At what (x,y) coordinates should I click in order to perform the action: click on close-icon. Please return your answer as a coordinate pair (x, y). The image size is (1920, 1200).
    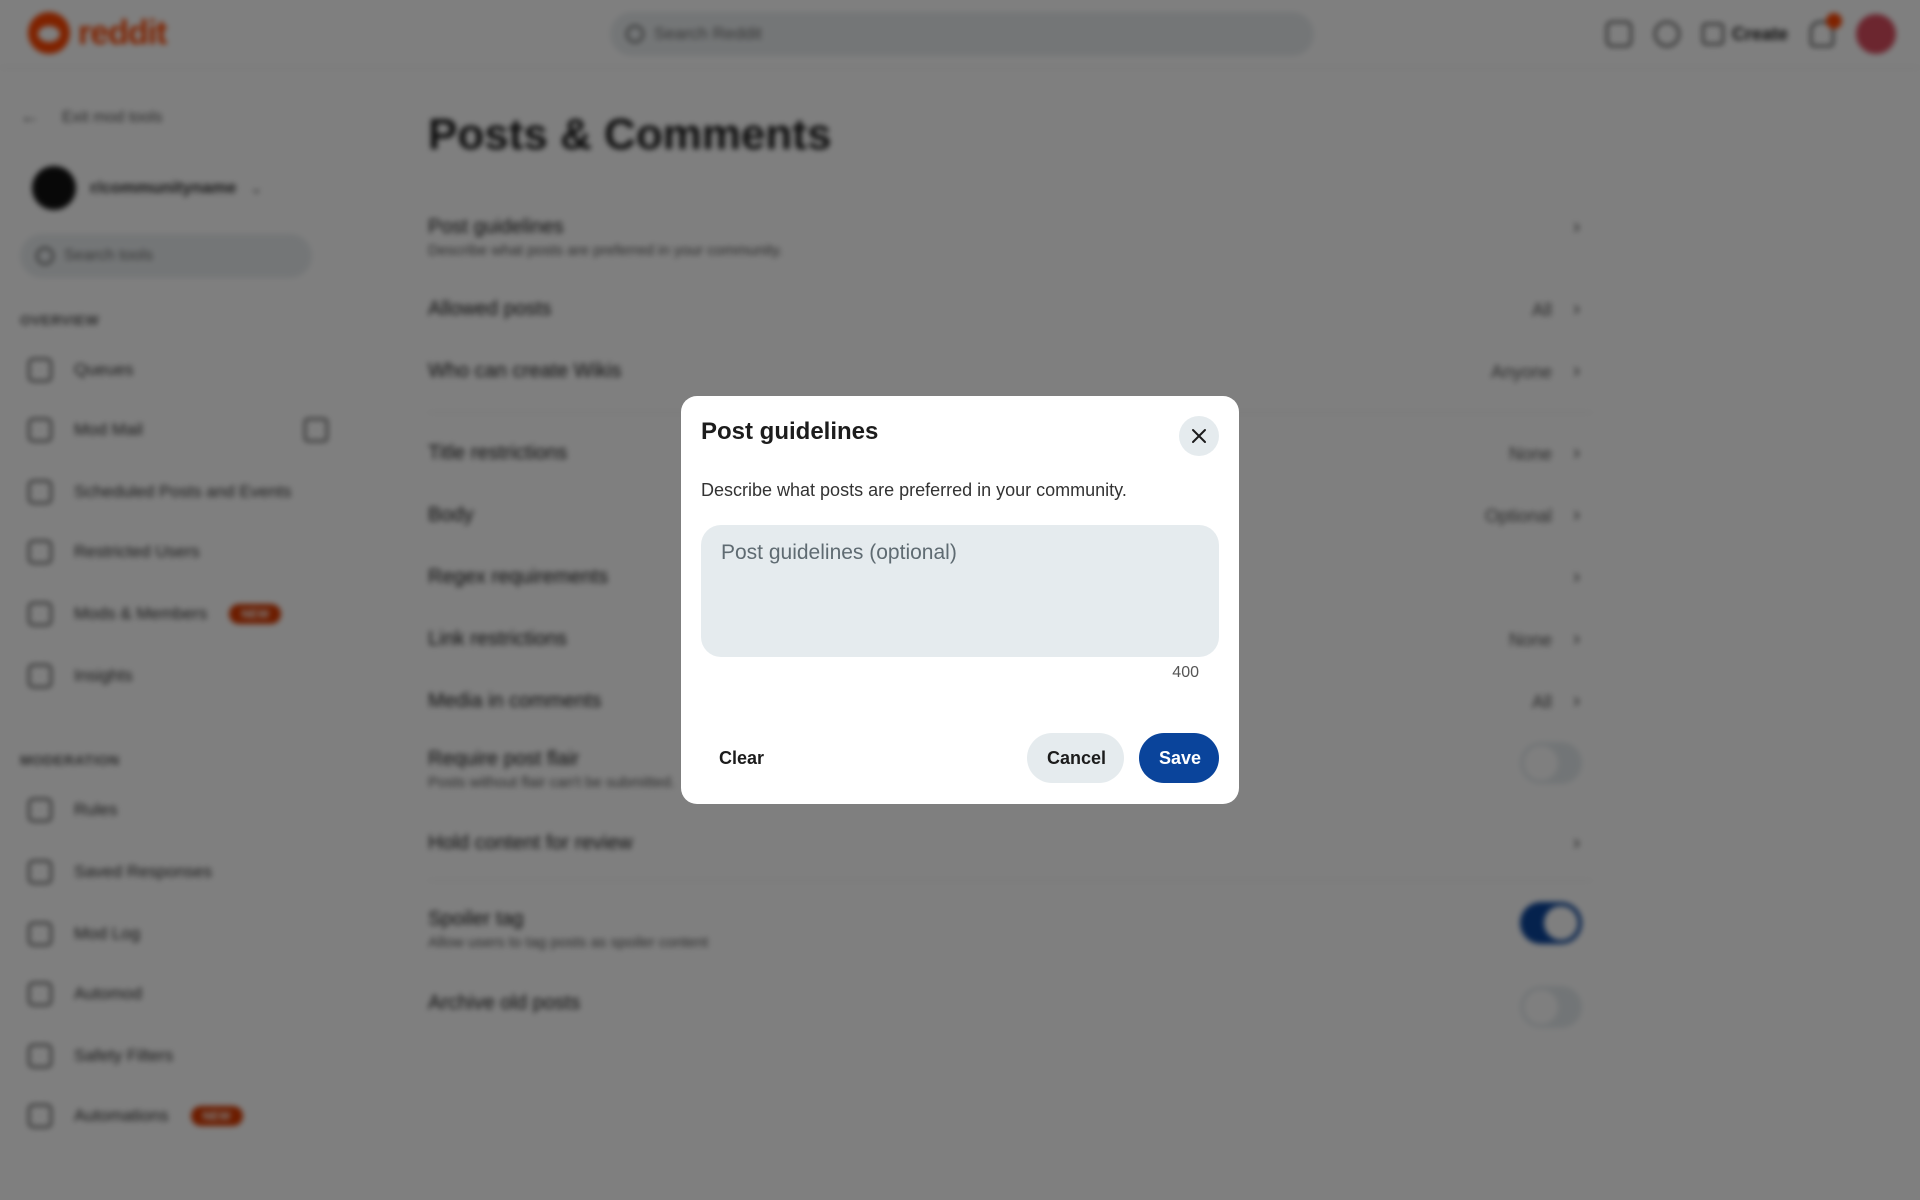
    Looking at the image, I should click on (1199, 436).